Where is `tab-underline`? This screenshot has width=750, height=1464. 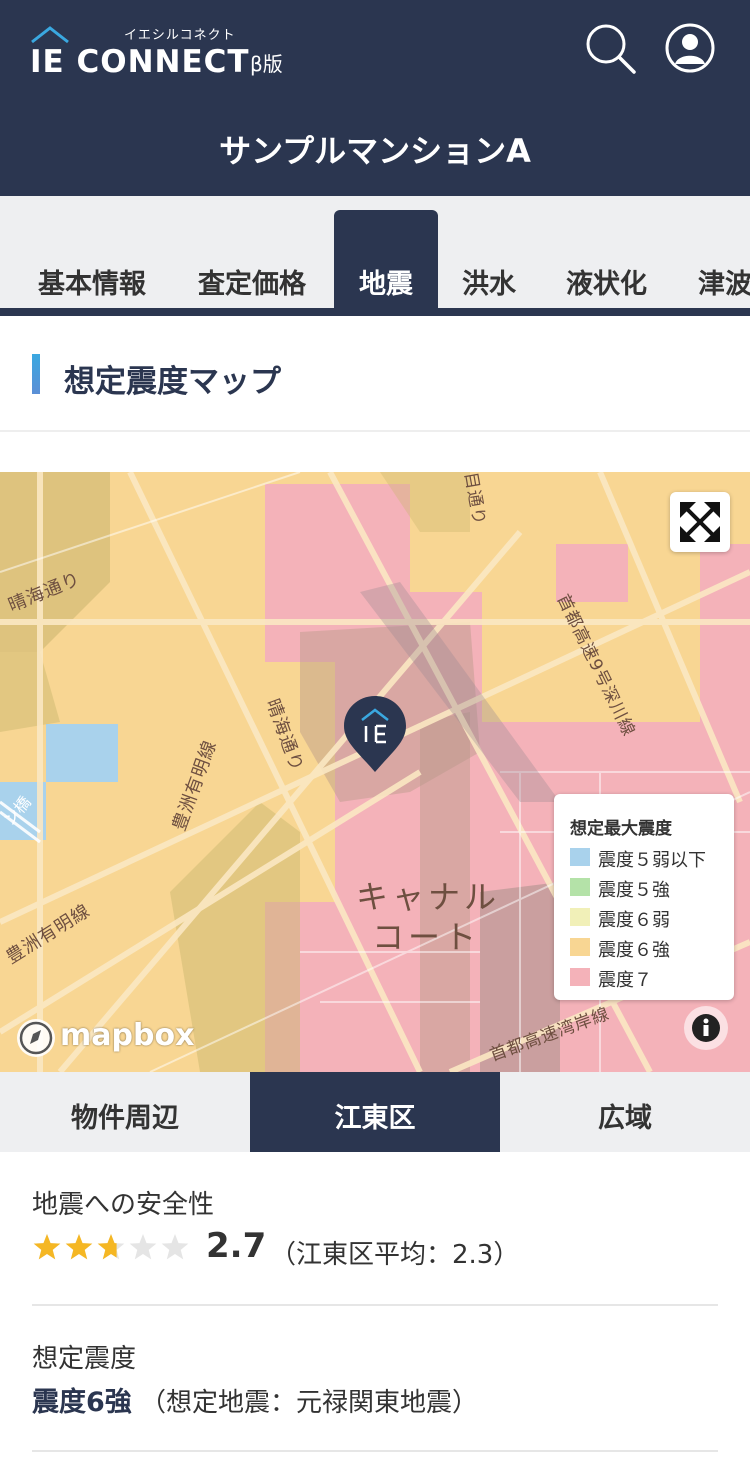 tab-underline is located at coordinates (375, 312).